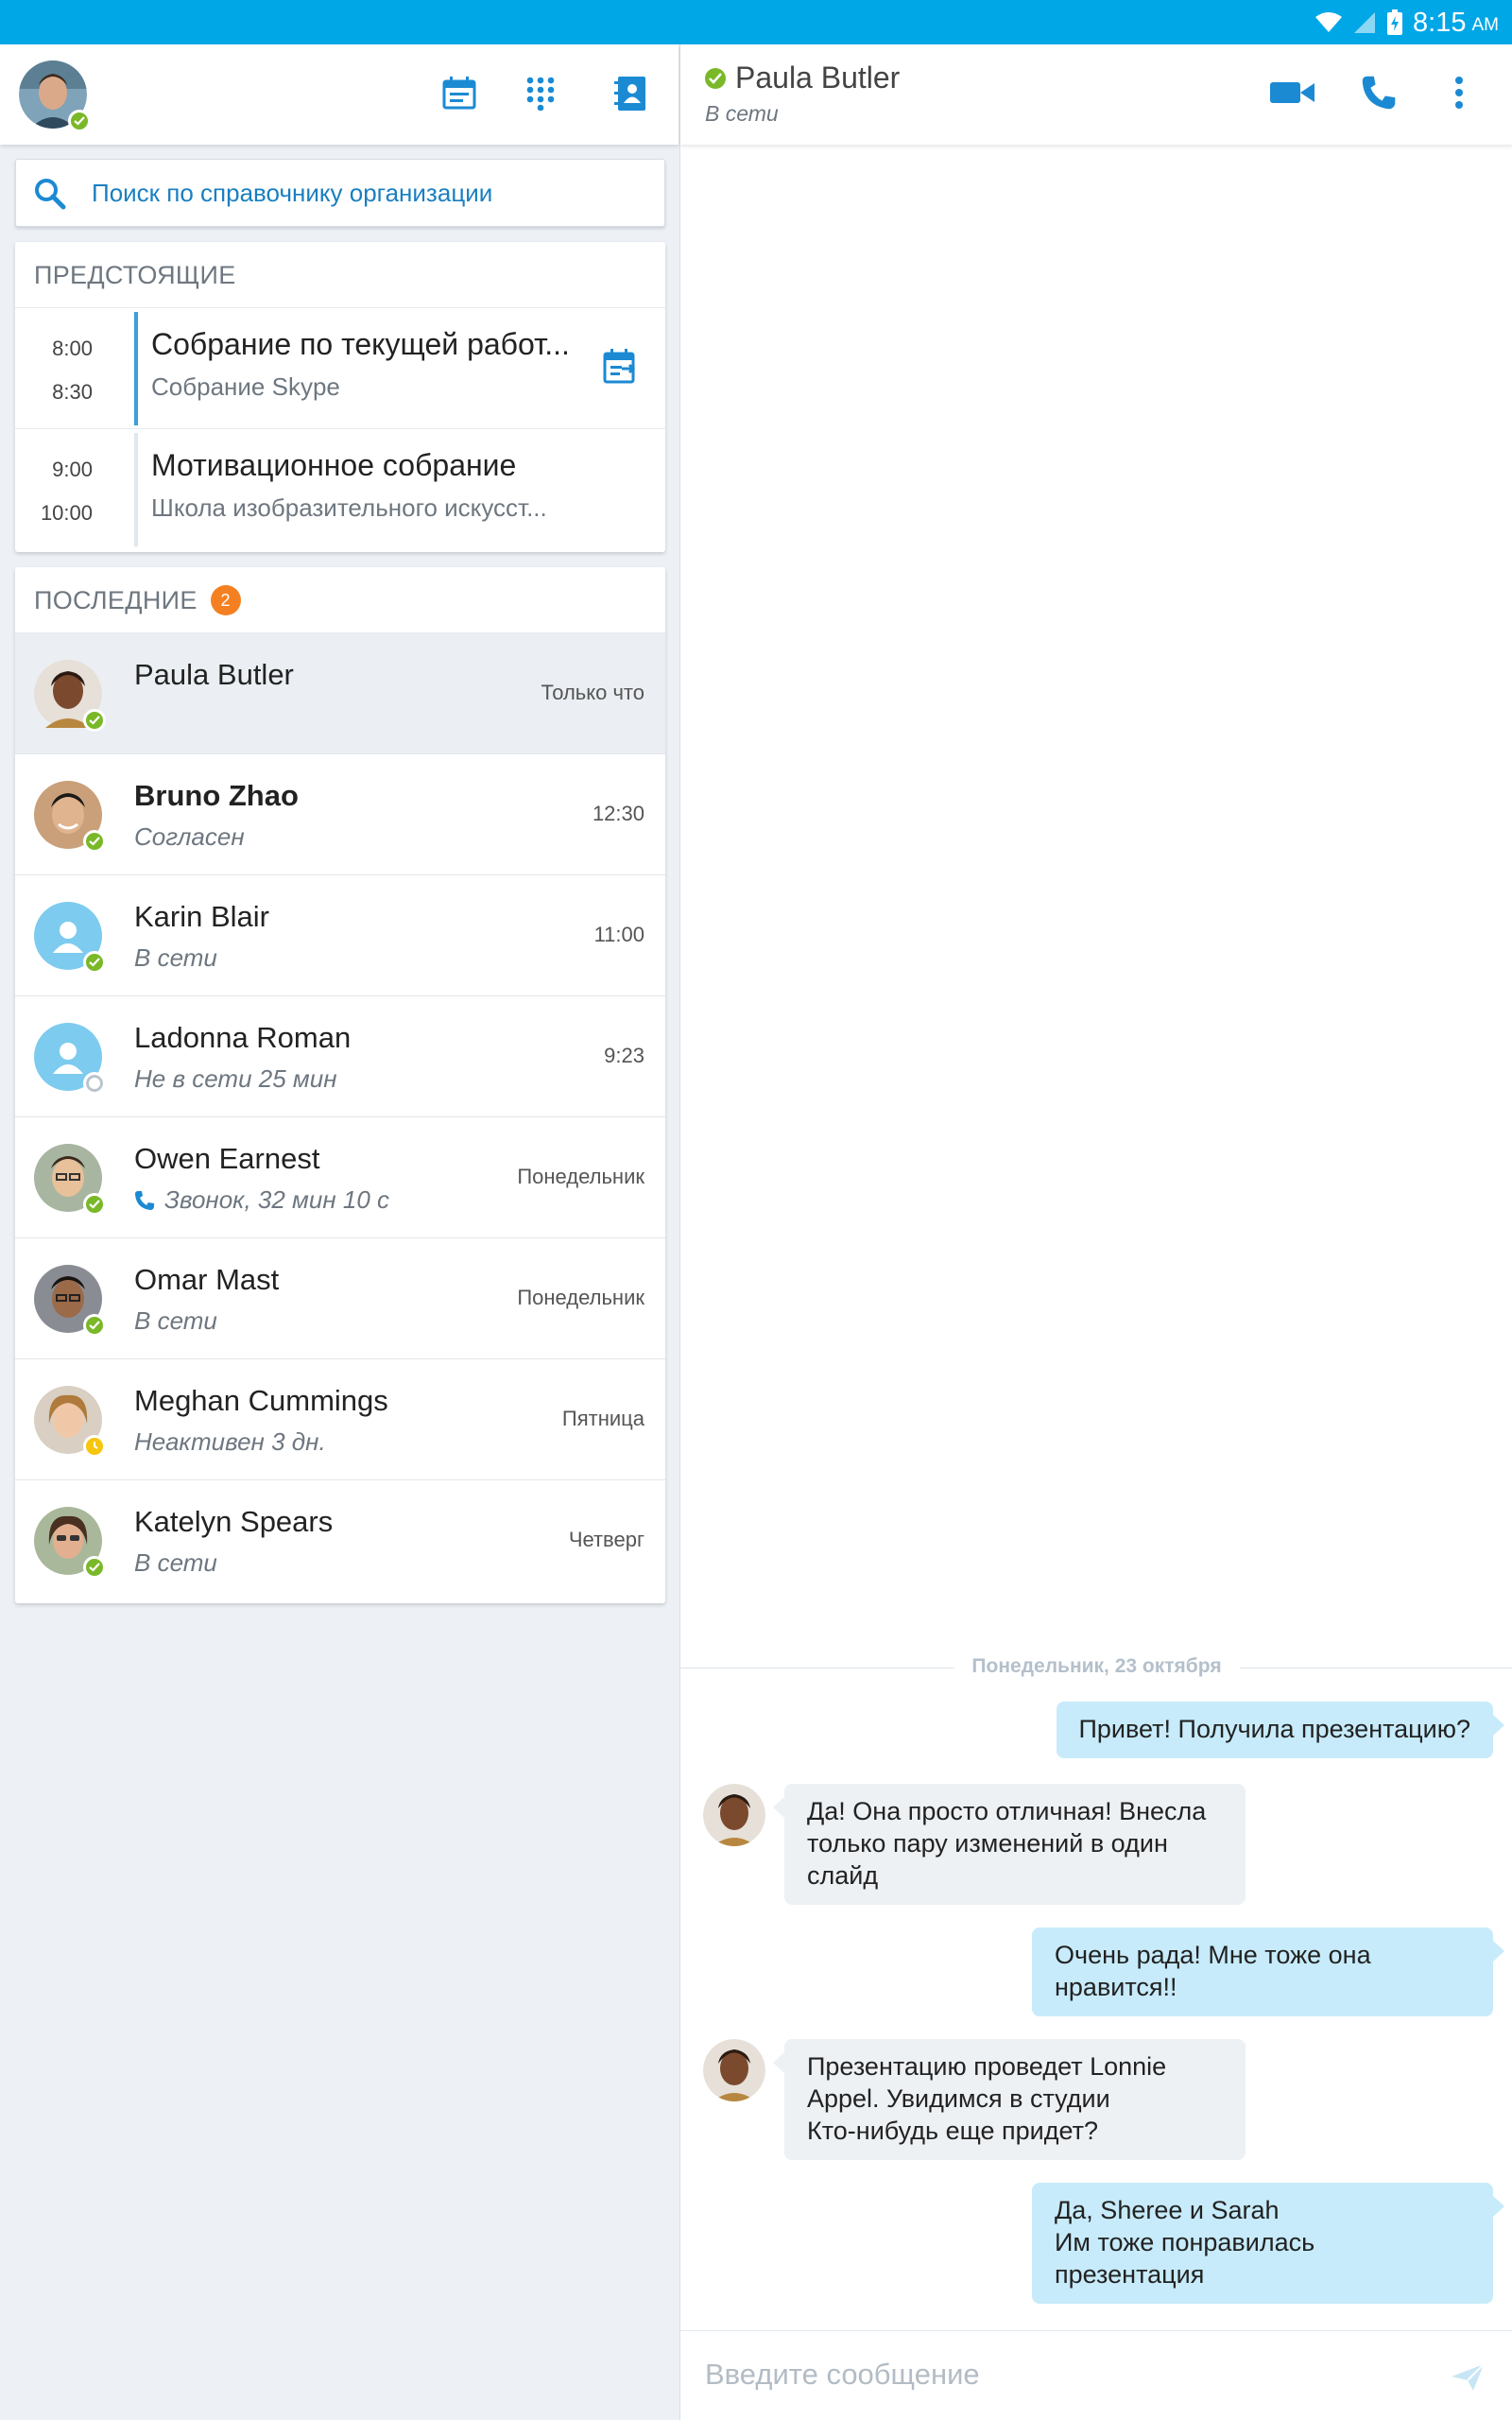 The height and width of the screenshot is (2420, 1512). I want to click on unread-badge: 2, so click(225, 600).